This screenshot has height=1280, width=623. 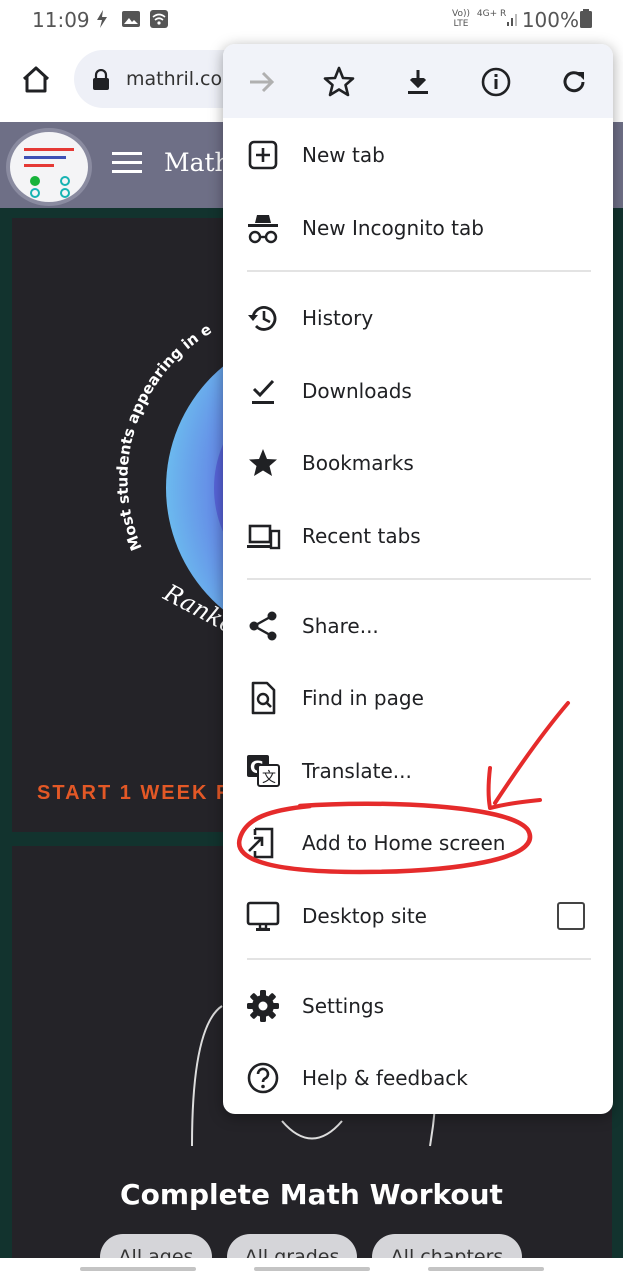 I want to click on share-icon, so click(x=263, y=626).